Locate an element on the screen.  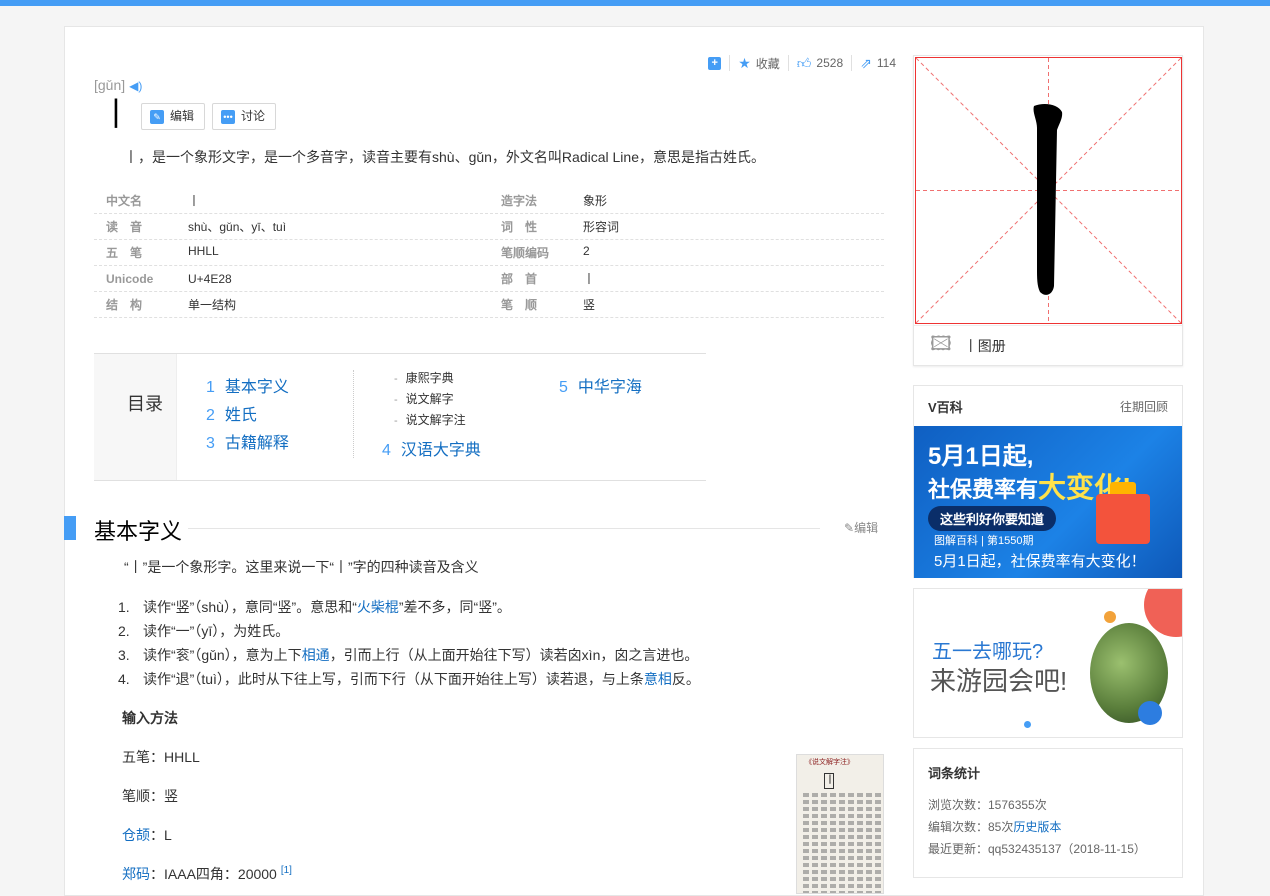
toc-divider is located at coordinates (353, 414).